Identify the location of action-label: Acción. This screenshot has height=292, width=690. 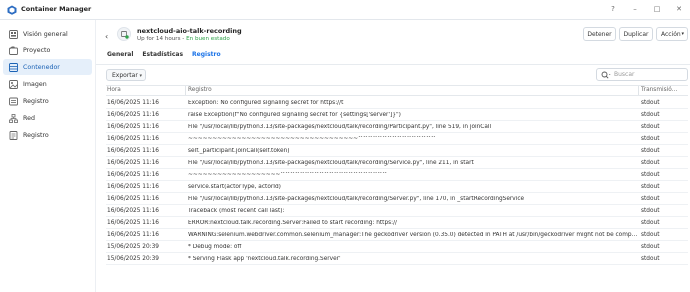
(671, 34).